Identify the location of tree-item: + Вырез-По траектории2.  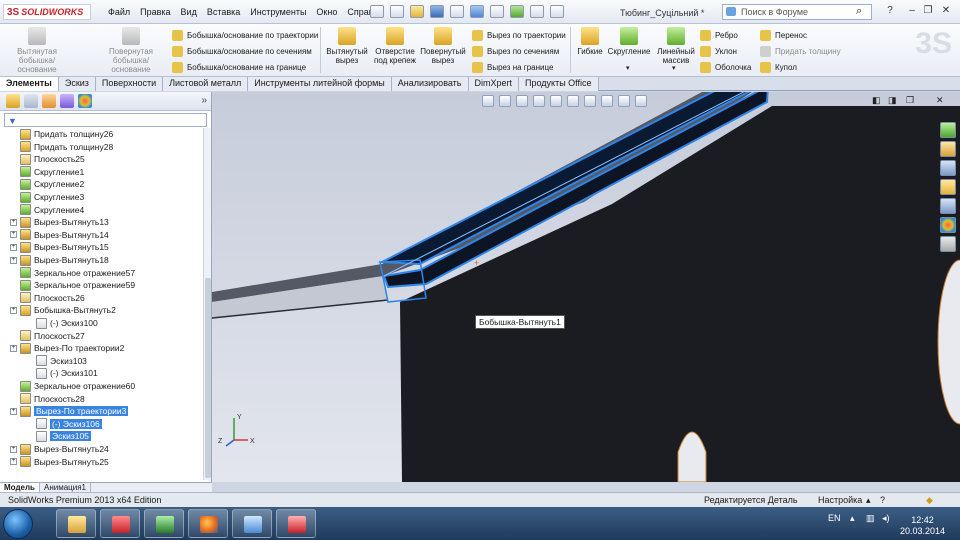
(67, 348).